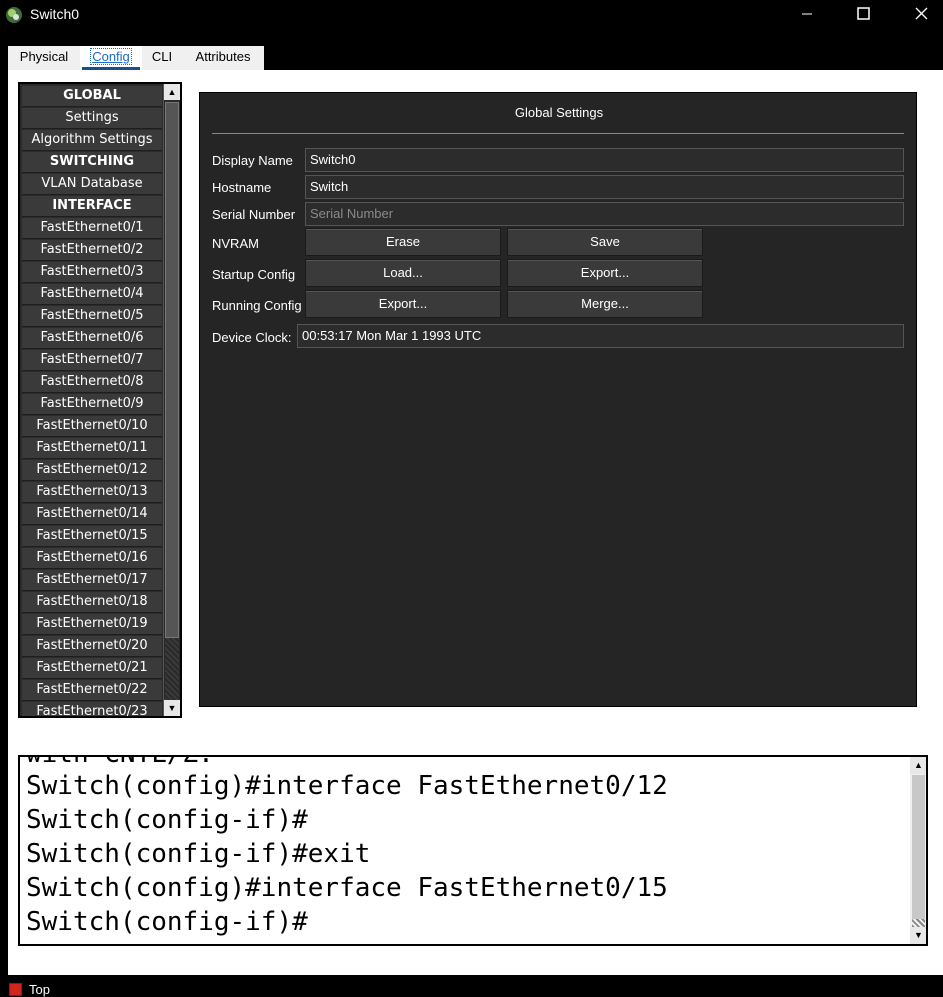 The width and height of the screenshot is (943, 997). I want to click on status-bar, so click(471, 986).